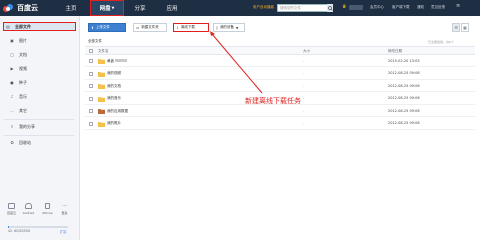 Image resolution: width=480 pixels, height=240 pixels. I want to click on annotation-text: 新建离线下载任务, so click(273, 101).